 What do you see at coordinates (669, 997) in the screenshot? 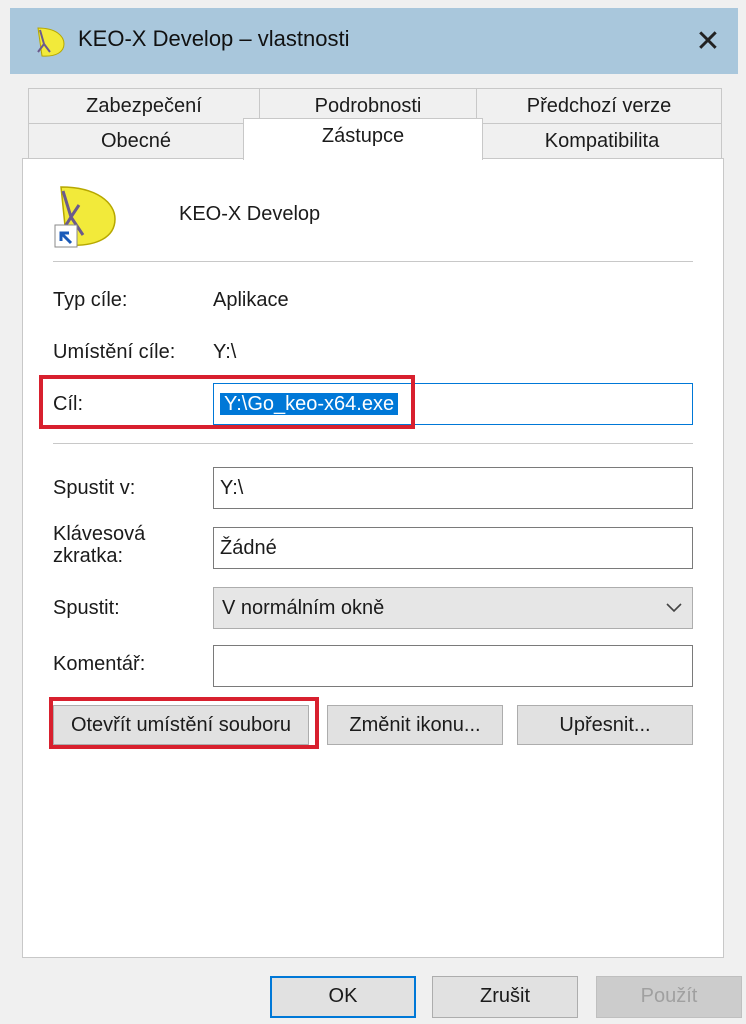
I see `apply-button: Použít` at bounding box center [669, 997].